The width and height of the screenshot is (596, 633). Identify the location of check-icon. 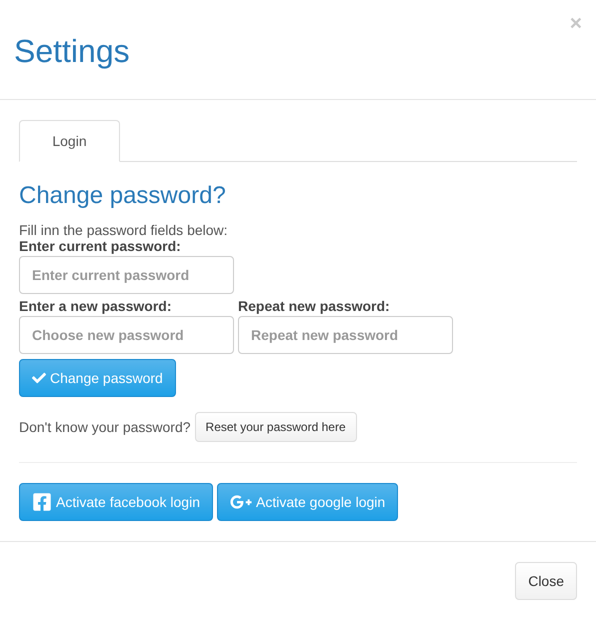
(39, 378).